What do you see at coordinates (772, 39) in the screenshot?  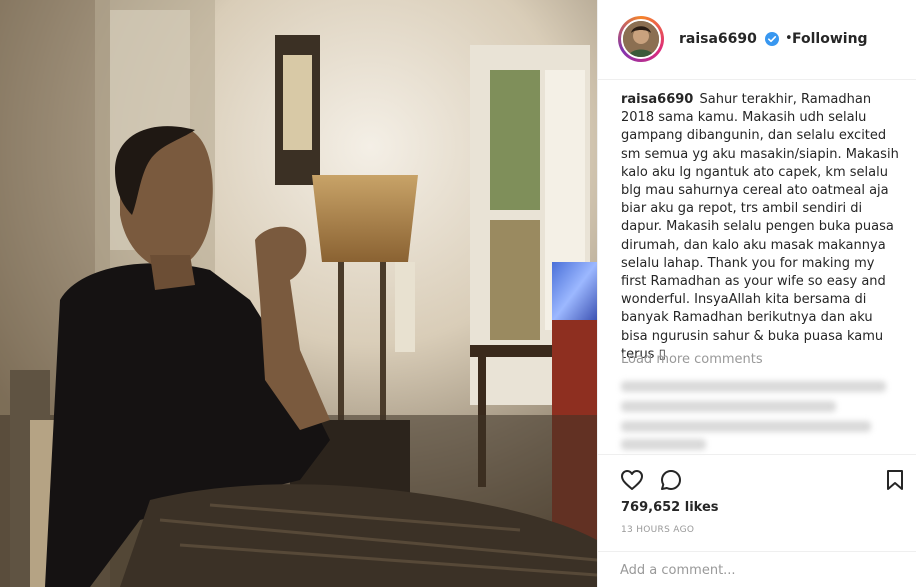 I see `verified-badge-icon` at bounding box center [772, 39].